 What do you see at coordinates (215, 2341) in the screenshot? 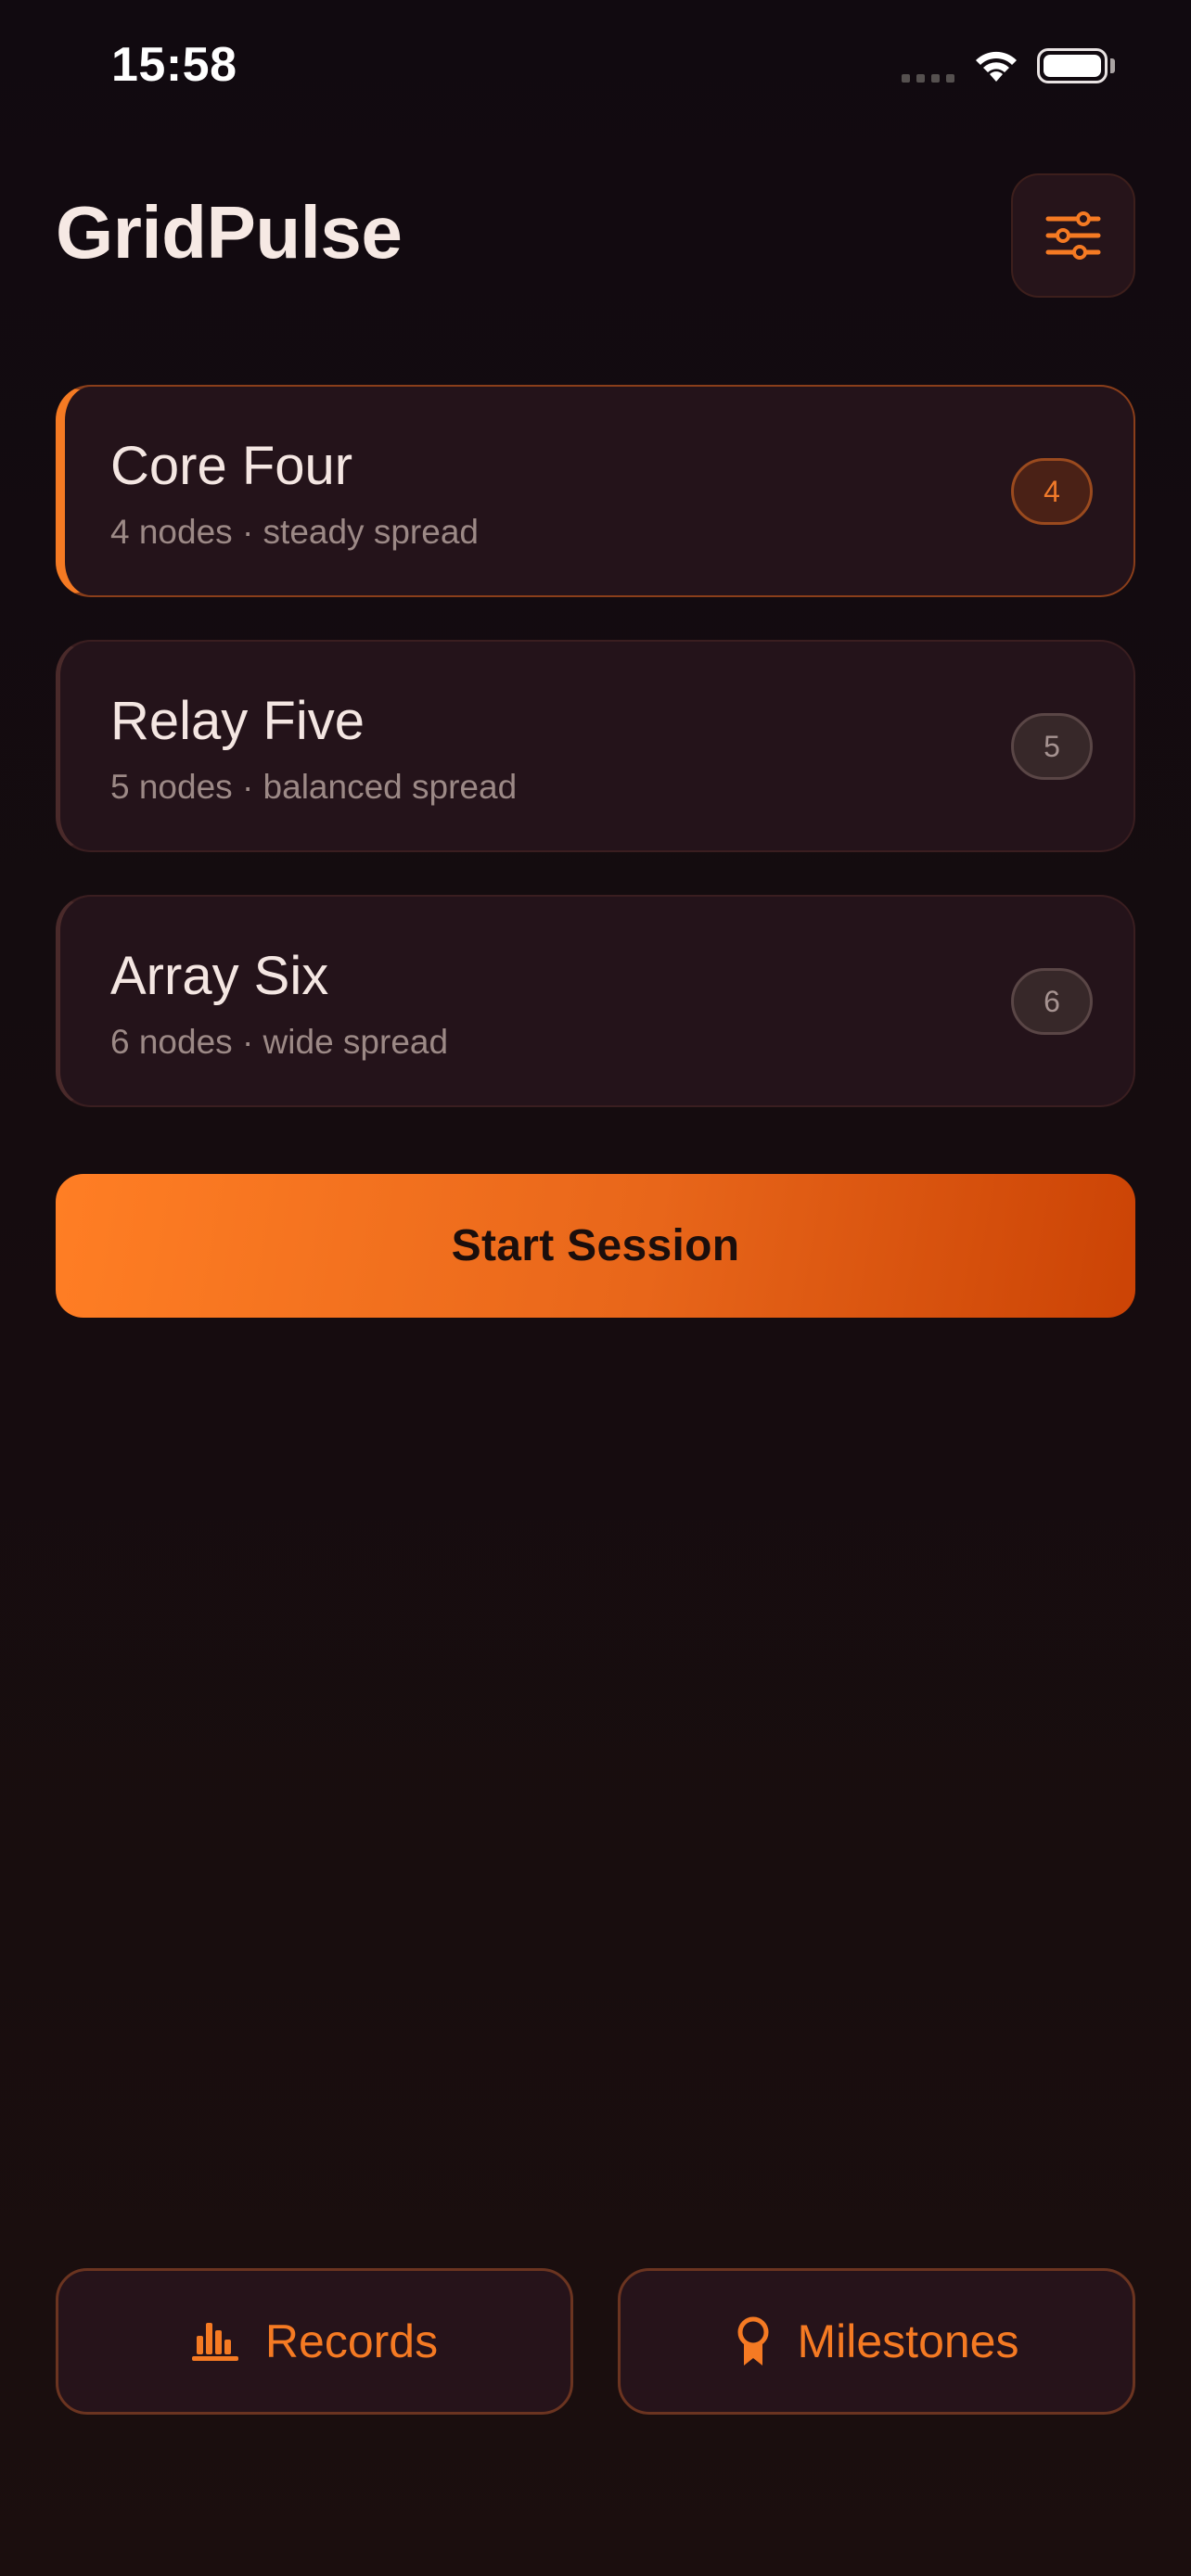
I see `bar-chart-icon` at bounding box center [215, 2341].